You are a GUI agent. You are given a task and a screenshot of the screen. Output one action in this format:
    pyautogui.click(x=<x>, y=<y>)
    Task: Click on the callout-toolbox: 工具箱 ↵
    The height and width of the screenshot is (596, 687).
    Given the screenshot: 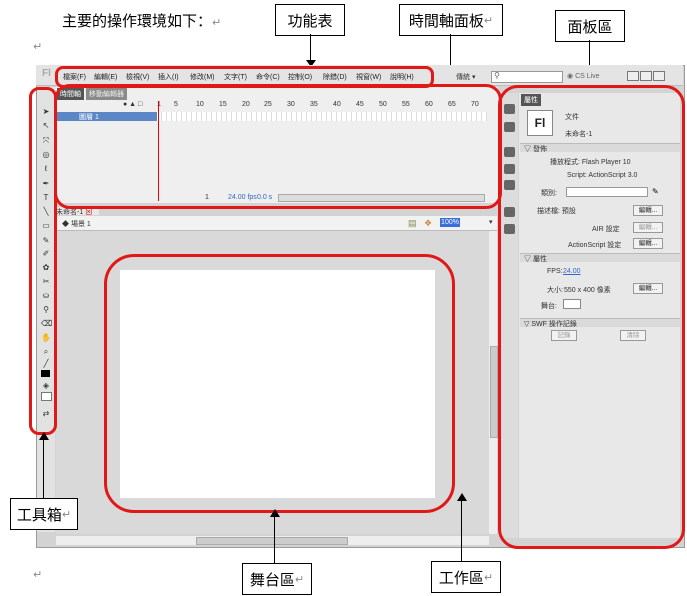 What is the action you would take?
    pyautogui.click(x=44, y=514)
    